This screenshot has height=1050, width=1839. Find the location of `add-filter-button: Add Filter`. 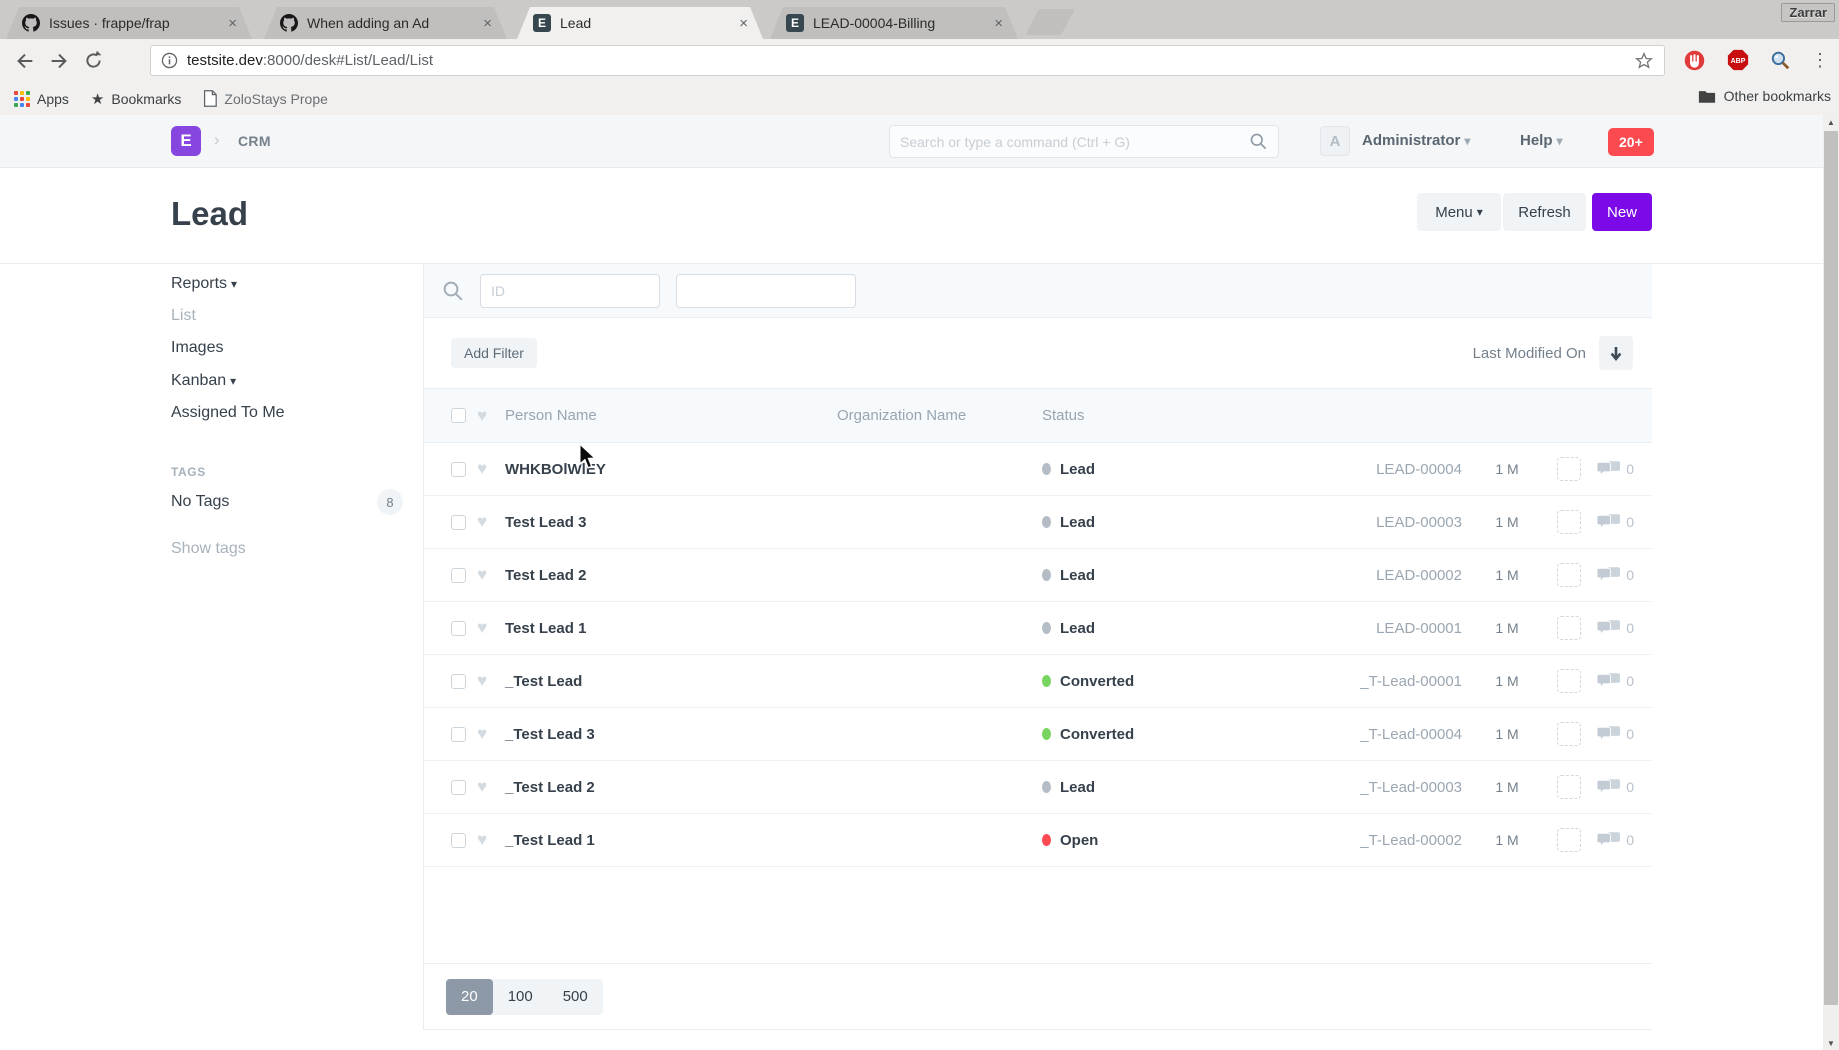

add-filter-button: Add Filter is located at coordinates (494, 353).